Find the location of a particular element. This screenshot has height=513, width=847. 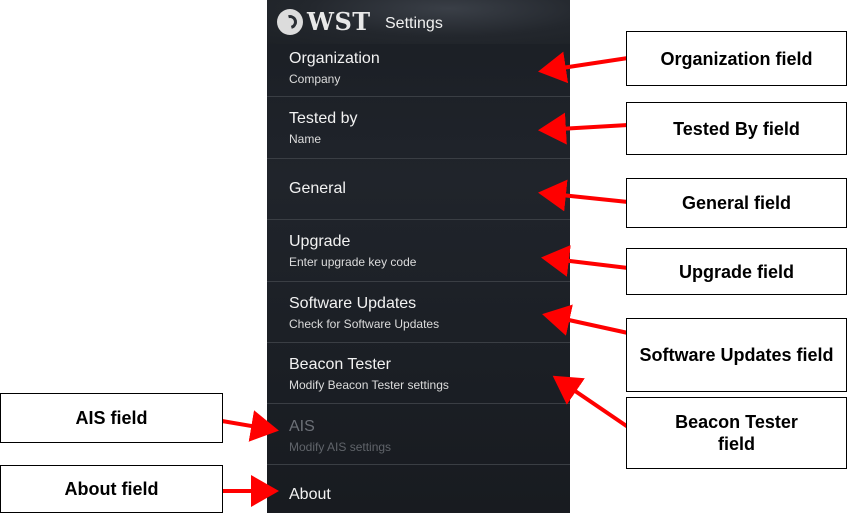

callout-beacon-tester: Beacon Tester field is located at coordinates (736, 433).